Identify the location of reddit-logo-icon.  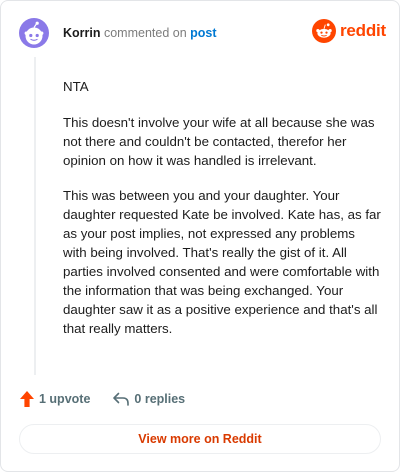
(324, 31).